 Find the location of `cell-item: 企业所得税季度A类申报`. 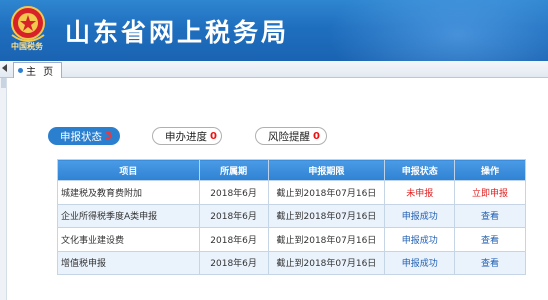

cell-item: 企业所得税季度A类申报 is located at coordinates (128, 215).